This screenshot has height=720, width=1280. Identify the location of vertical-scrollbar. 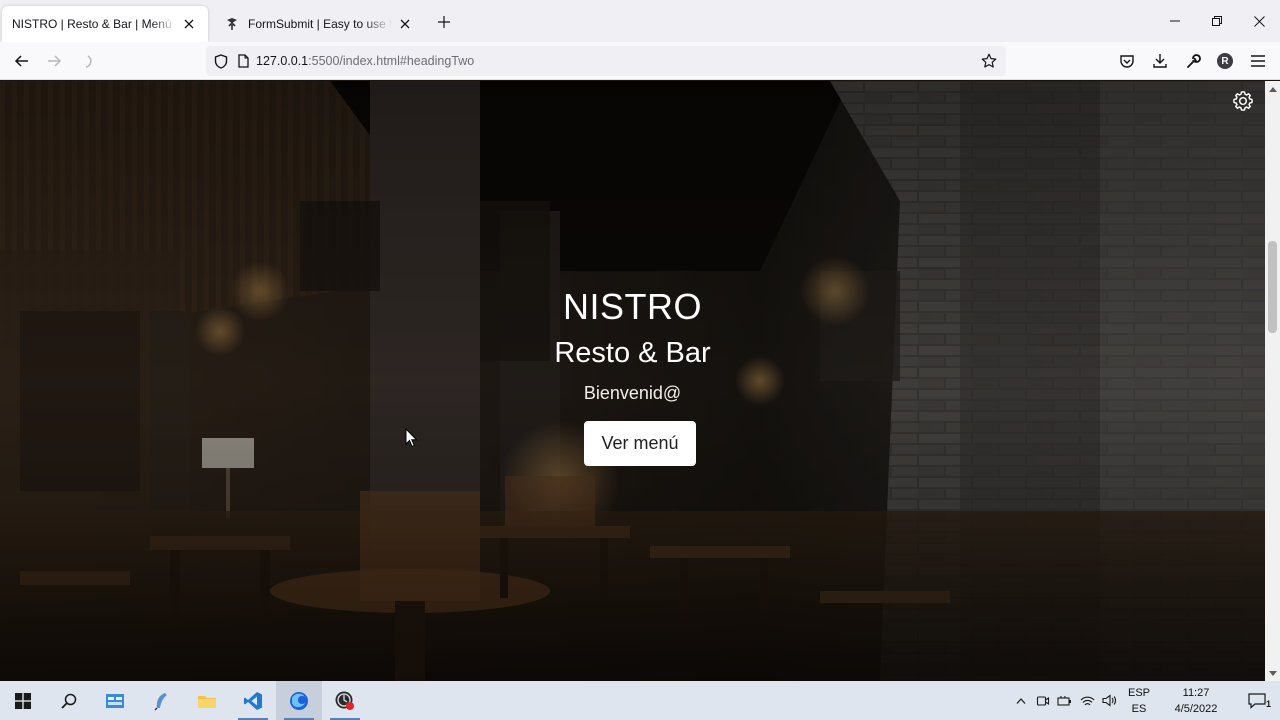
(1272, 381).